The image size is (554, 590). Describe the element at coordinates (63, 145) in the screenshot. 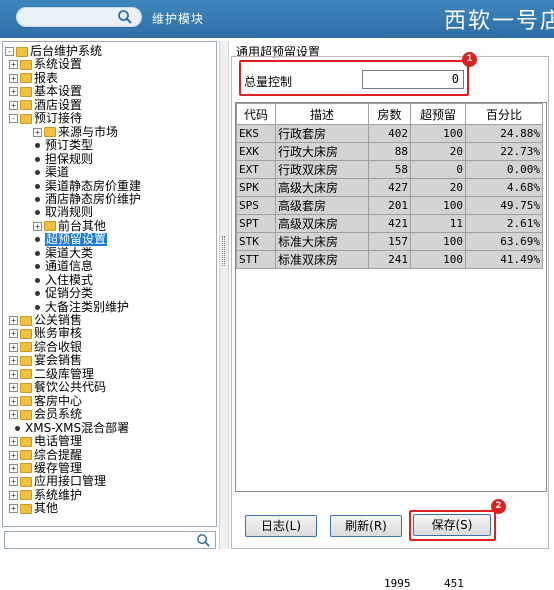

I see `tree-item: 预订类型` at that location.